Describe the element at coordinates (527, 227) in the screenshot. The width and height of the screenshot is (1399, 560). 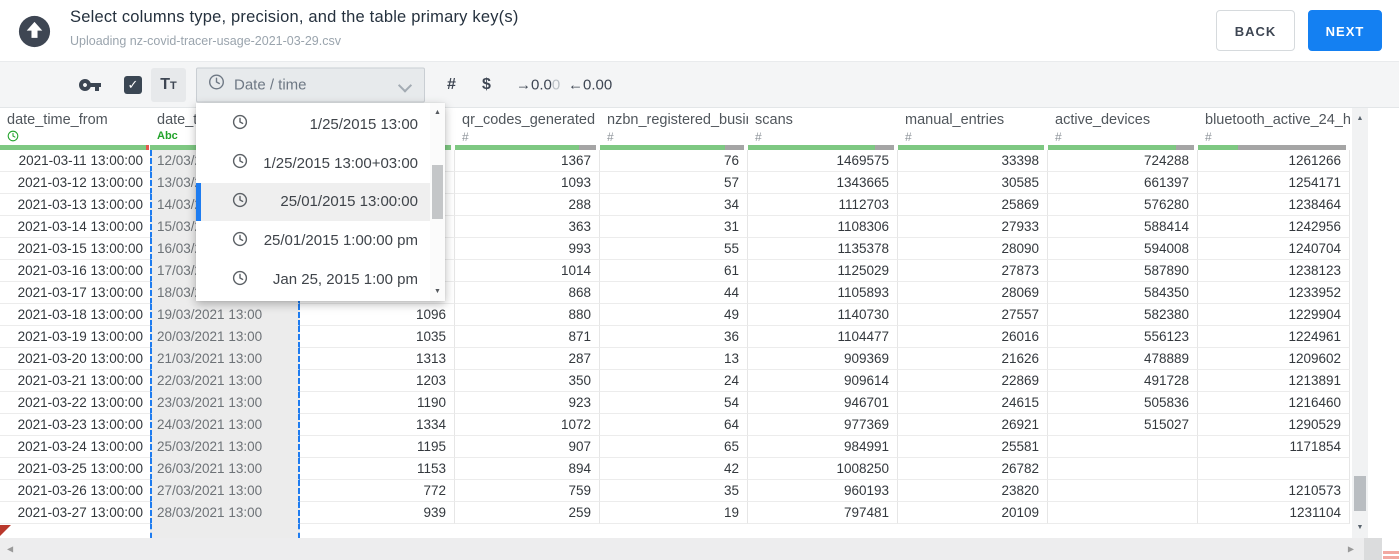
I see `table-cell: 363` at that location.